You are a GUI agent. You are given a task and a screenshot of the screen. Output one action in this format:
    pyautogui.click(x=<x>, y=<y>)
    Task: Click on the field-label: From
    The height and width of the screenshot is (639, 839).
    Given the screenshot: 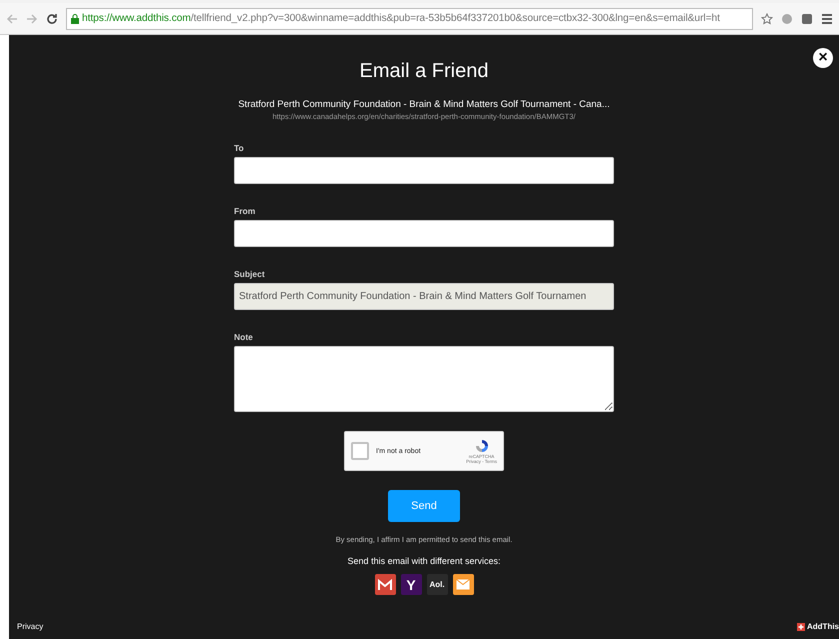 What is the action you would take?
    pyautogui.click(x=245, y=211)
    